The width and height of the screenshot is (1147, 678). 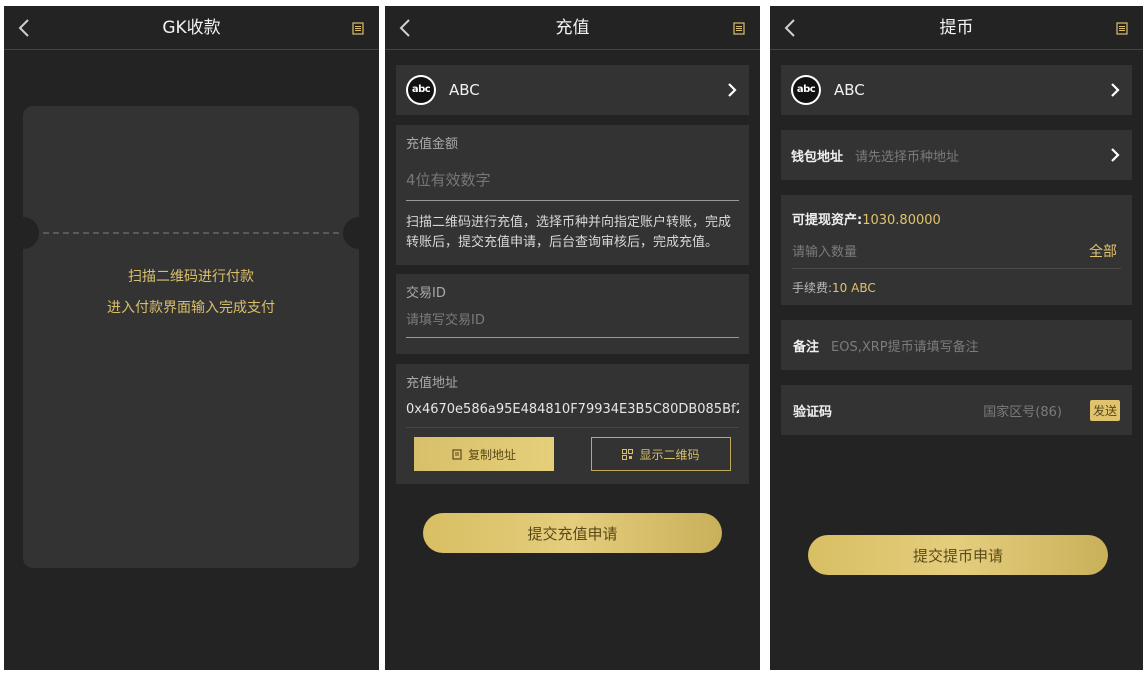 What do you see at coordinates (669, 454) in the screenshot?
I see `show-qr-label: 显示二维码` at bounding box center [669, 454].